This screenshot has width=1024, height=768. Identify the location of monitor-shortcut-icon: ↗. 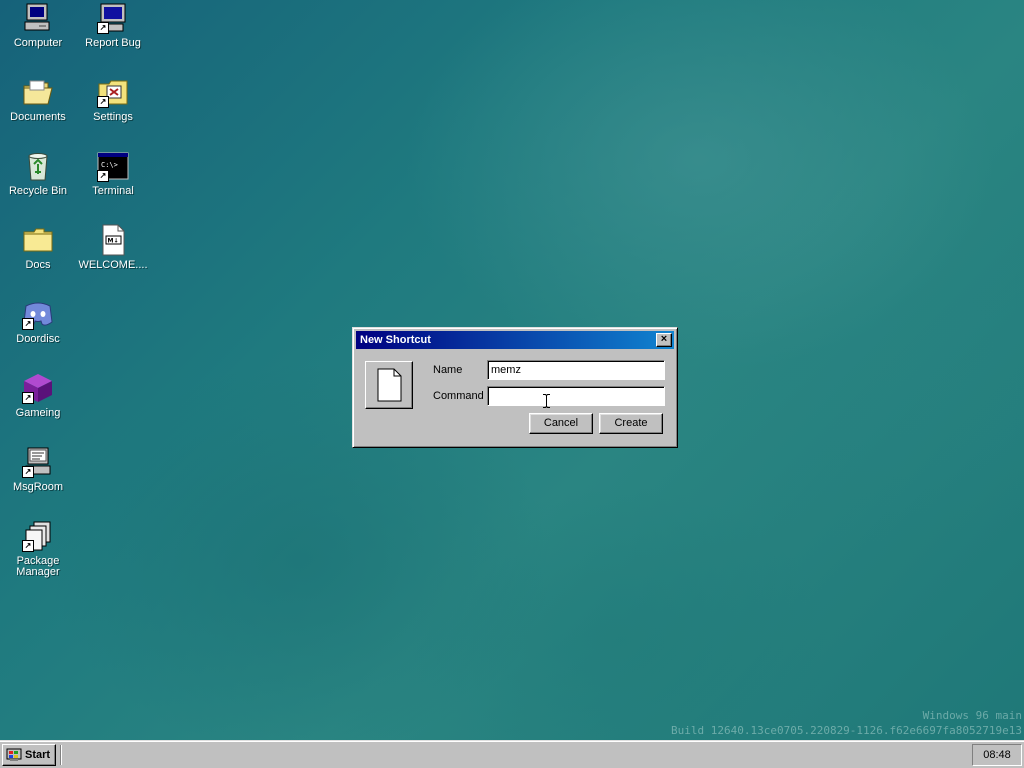
(113, 18).